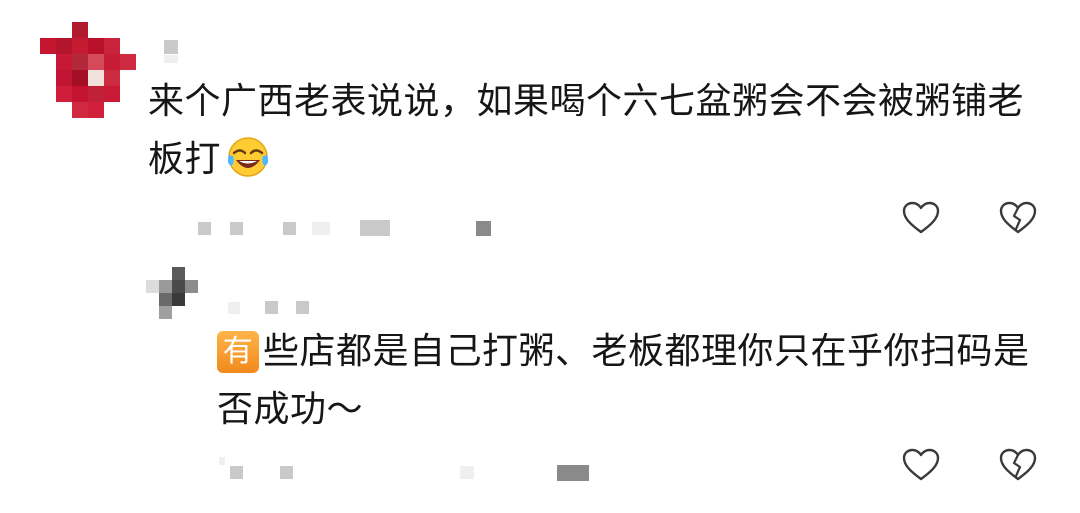  What do you see at coordinates (238, 352) in the screenshot?
I see `reply-badge: 有` at bounding box center [238, 352].